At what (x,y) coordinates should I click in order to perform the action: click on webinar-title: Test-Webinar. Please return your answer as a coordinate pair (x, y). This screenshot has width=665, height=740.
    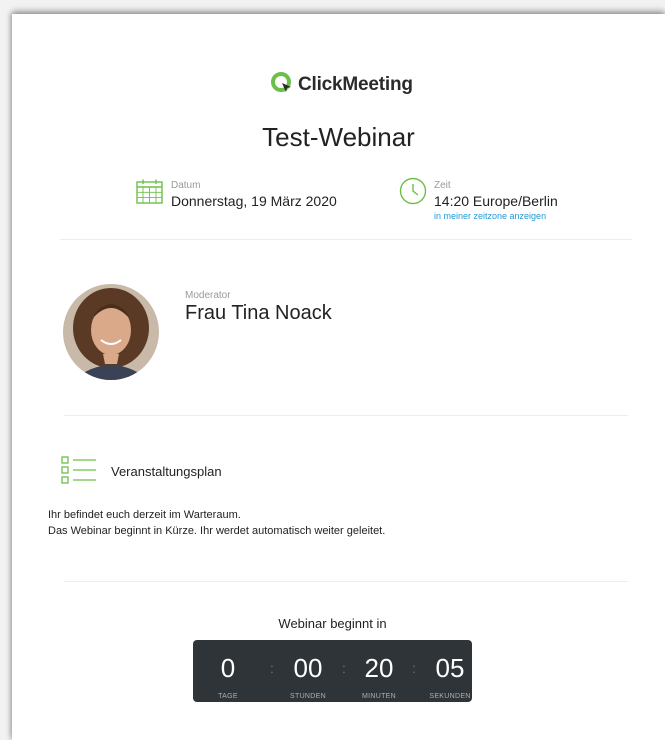
    Looking at the image, I should click on (338, 137).